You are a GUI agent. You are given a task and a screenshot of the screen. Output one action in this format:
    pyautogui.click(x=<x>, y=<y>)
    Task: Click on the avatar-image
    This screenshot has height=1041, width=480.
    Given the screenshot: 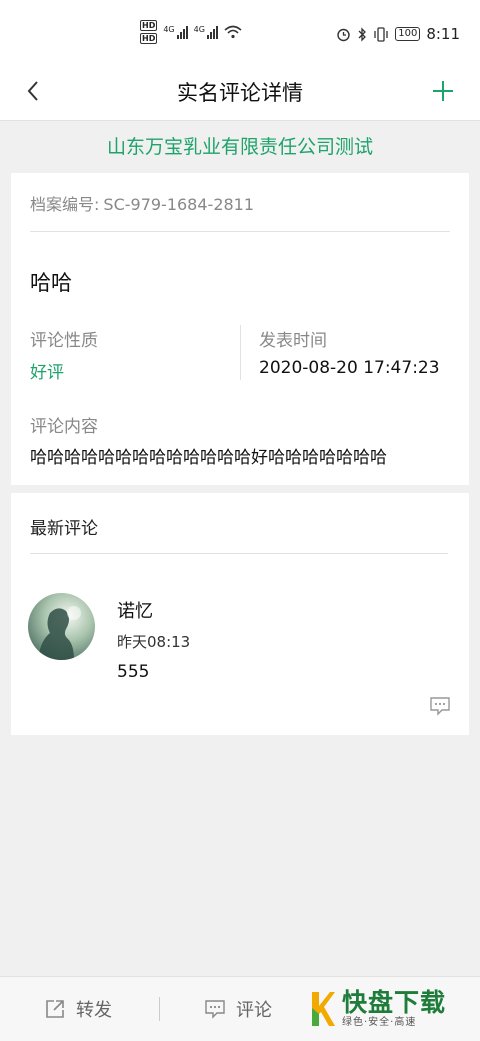 What is the action you would take?
    pyautogui.click(x=61, y=626)
    